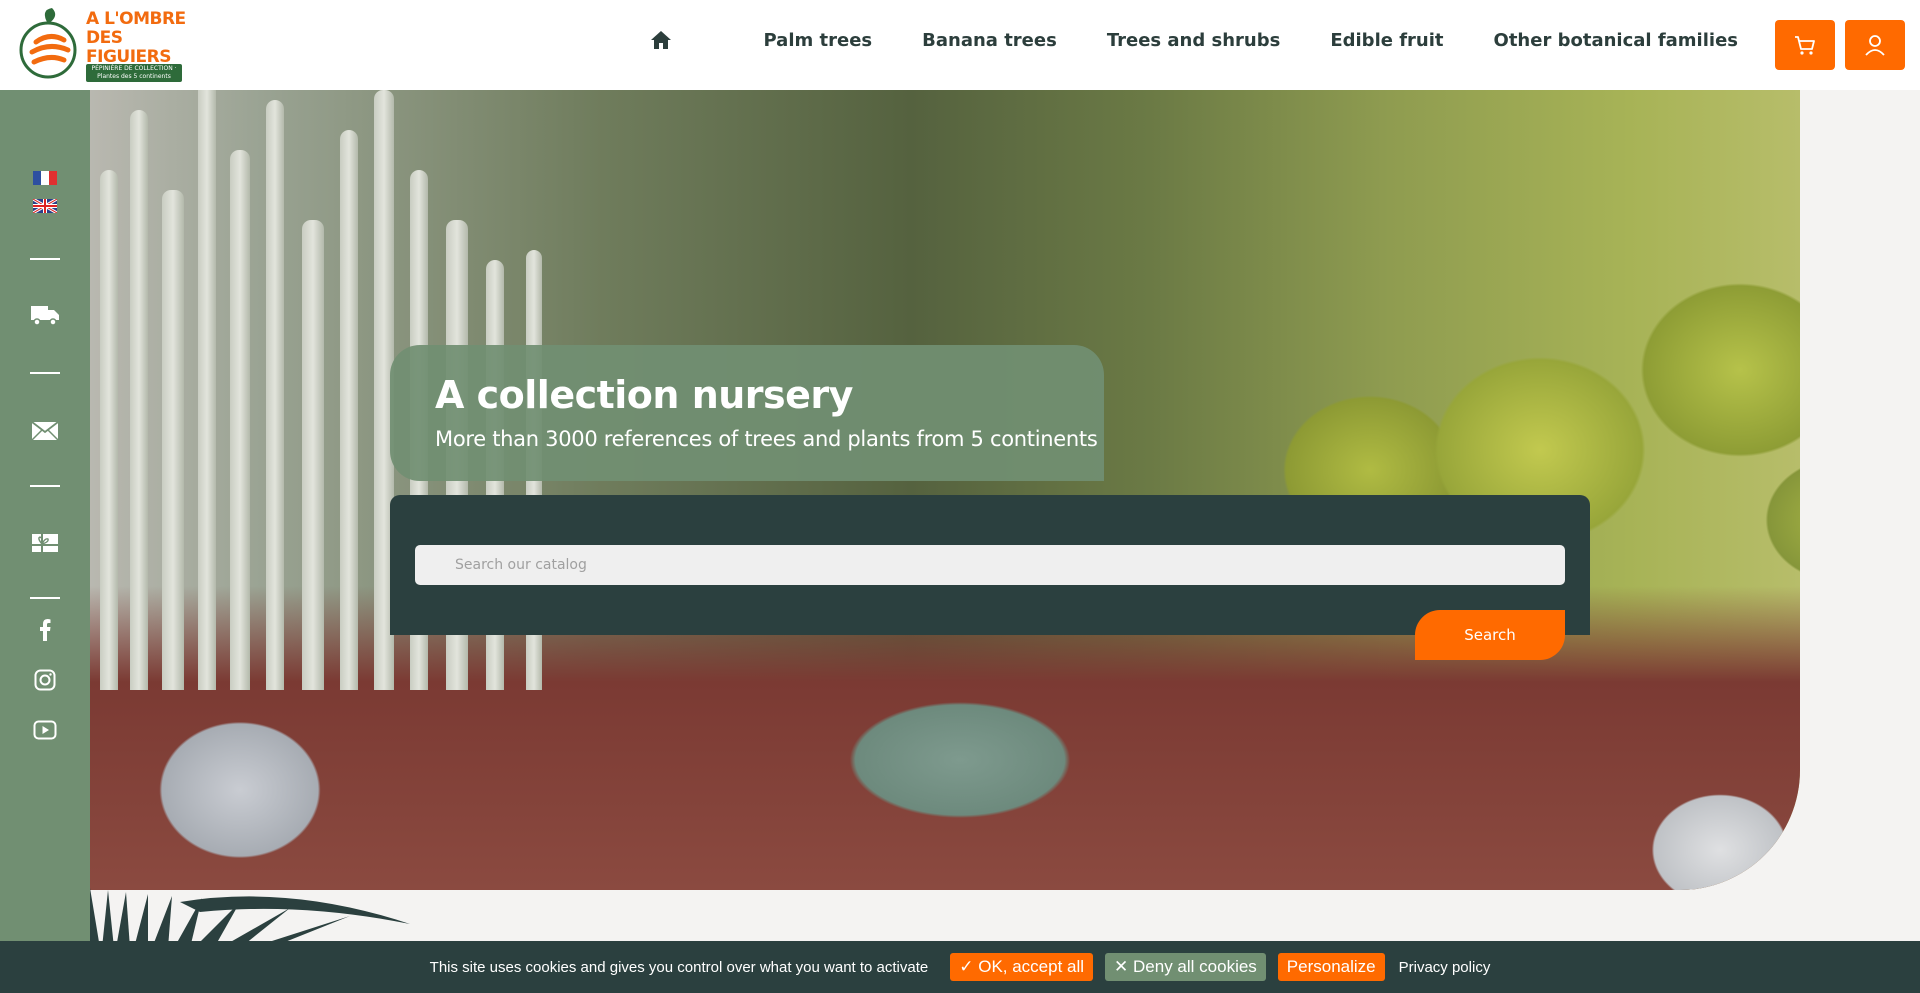 The height and width of the screenshot is (993, 1920). Describe the element at coordinates (989, 40) in the screenshot. I see `nav-banana-trees: Banana trees` at that location.